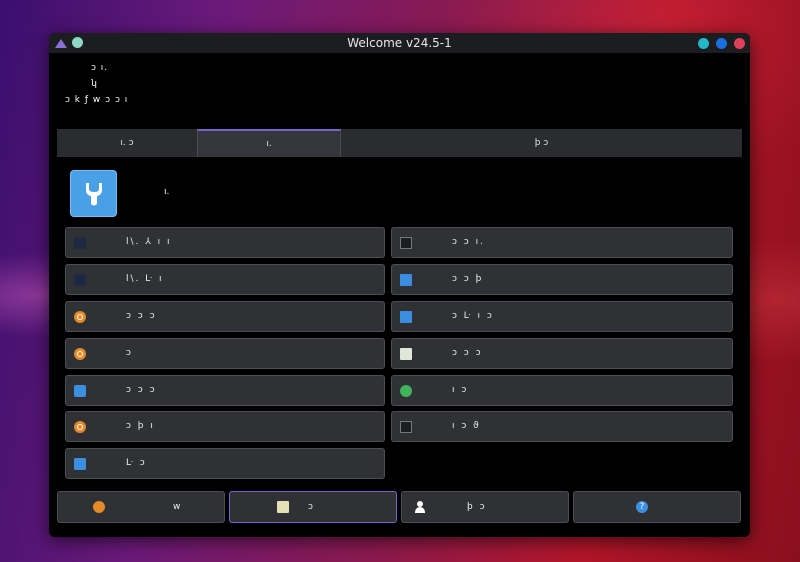 The width and height of the screenshot is (800, 562). What do you see at coordinates (468, 242) in the screenshot?
I see `button-label: ᴐ ᴐ ı.` at bounding box center [468, 242].